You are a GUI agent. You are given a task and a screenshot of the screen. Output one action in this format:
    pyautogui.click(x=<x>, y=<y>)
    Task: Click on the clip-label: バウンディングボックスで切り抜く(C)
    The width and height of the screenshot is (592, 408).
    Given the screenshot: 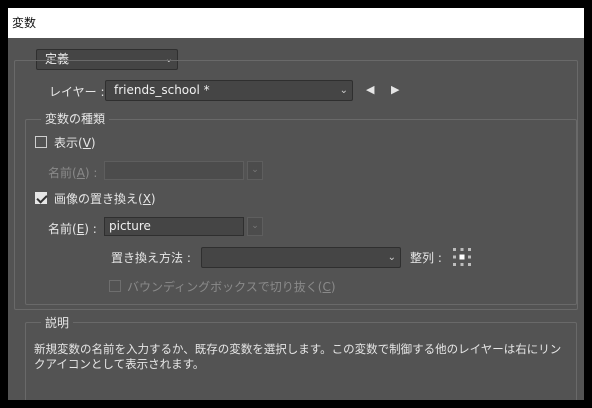 What is the action you would take?
    pyautogui.click(x=231, y=287)
    